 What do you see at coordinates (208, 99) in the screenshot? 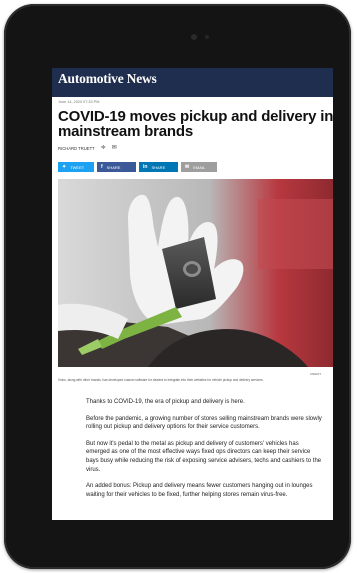
I see `nav-item-video: VIDEO` at bounding box center [208, 99].